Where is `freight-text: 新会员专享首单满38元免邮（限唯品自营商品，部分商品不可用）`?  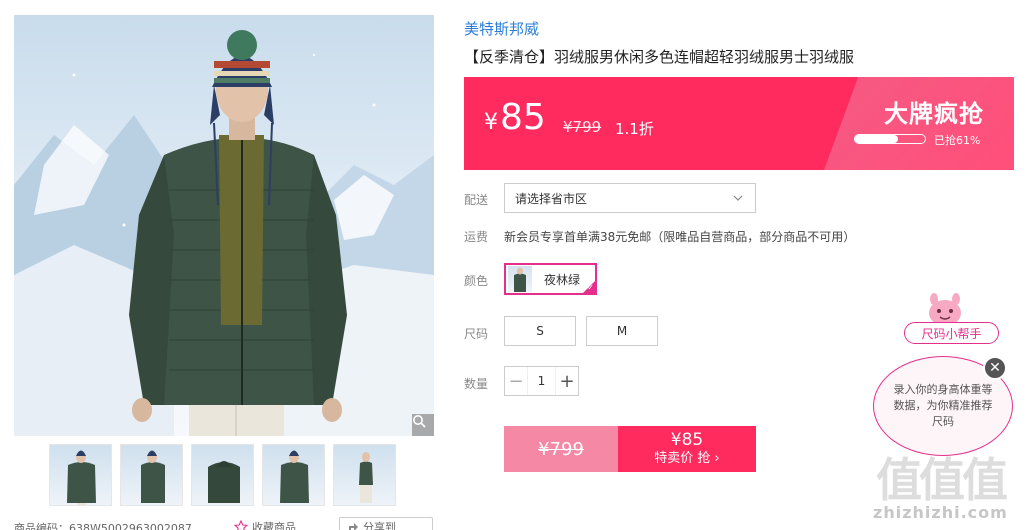
freight-text: 新会员专享首单满38元免邮（限唯品自营商品，部分商品不可用） is located at coordinates (680, 237).